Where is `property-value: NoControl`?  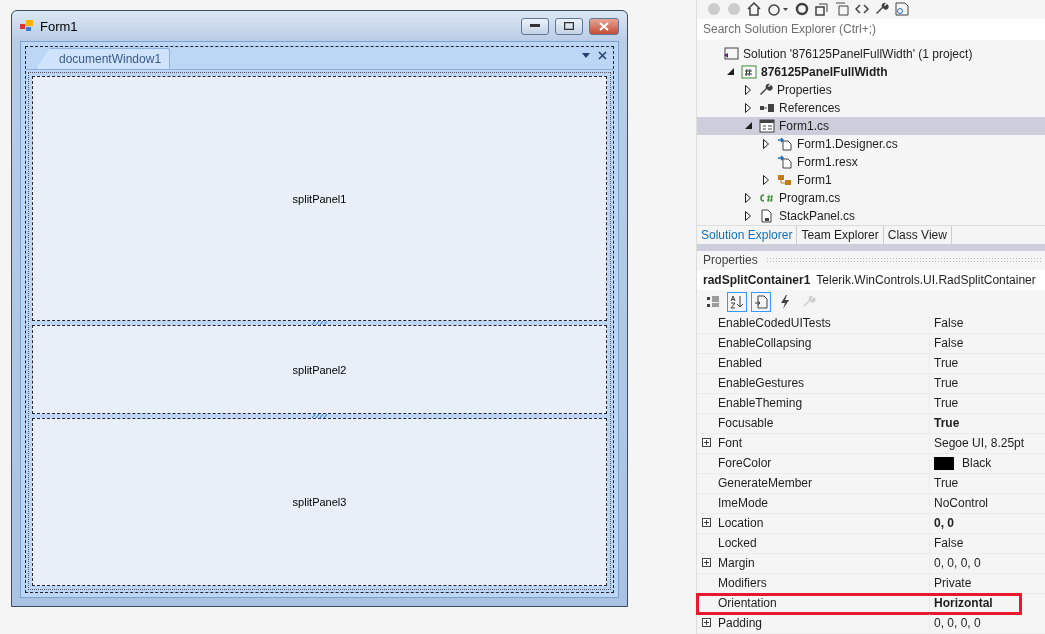 property-value: NoControl is located at coordinates (961, 503).